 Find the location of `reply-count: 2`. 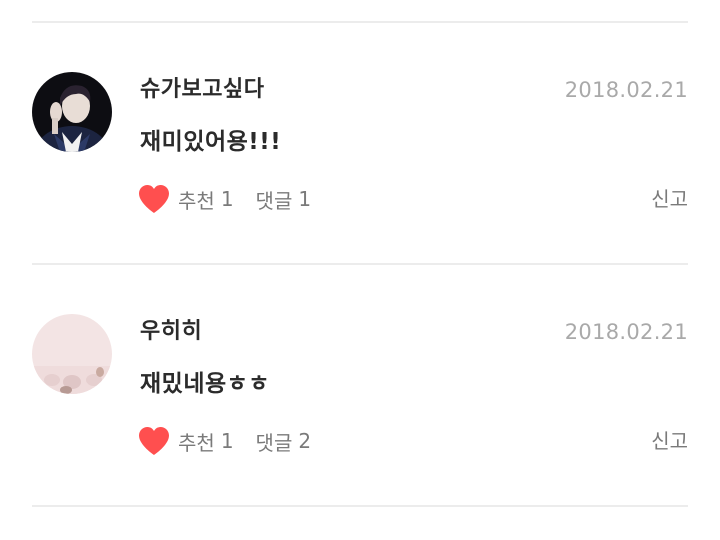

reply-count: 2 is located at coordinates (305, 441).